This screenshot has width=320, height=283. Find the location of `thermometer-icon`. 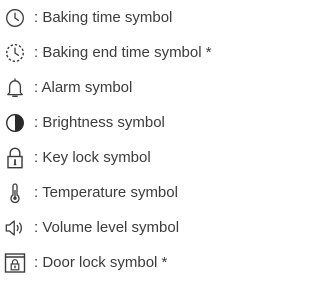

thermometer-icon is located at coordinates (15, 193).